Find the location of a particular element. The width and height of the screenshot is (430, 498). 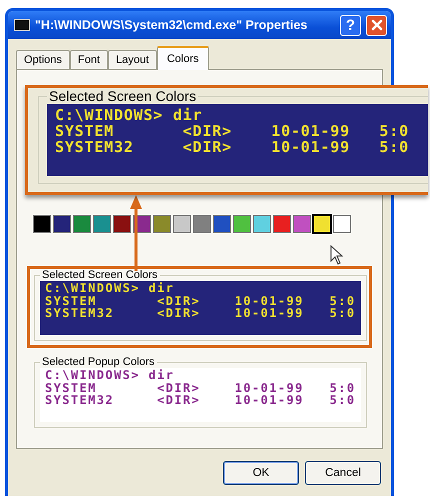

tab: Font is located at coordinates (89, 59).